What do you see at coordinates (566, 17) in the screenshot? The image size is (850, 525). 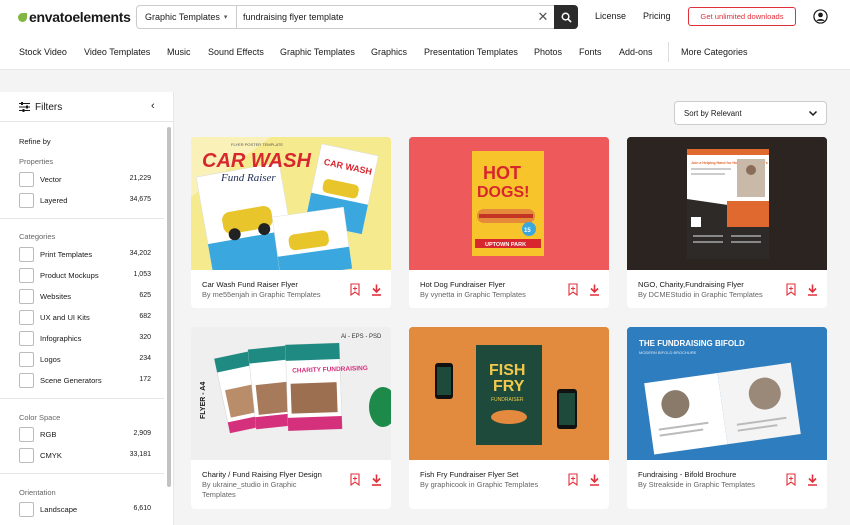 I see `search-button` at bounding box center [566, 17].